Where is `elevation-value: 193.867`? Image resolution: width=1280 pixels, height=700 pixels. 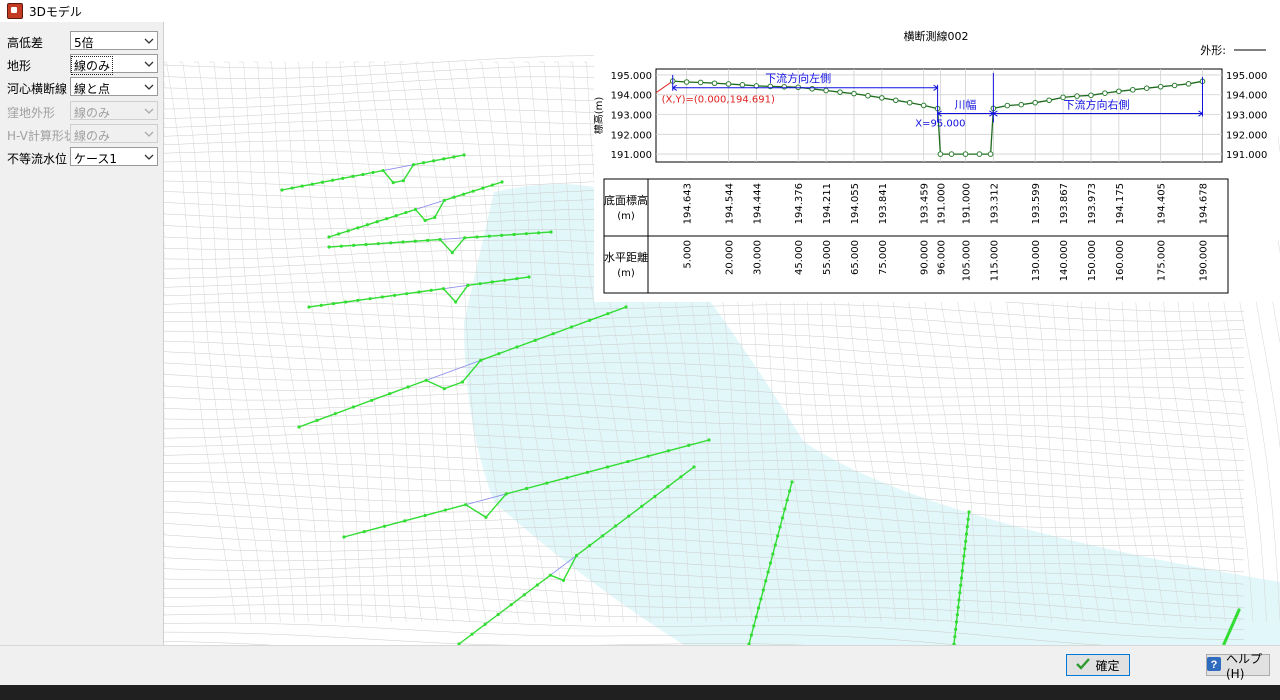
elevation-value: 193.867 is located at coordinates (1064, 203).